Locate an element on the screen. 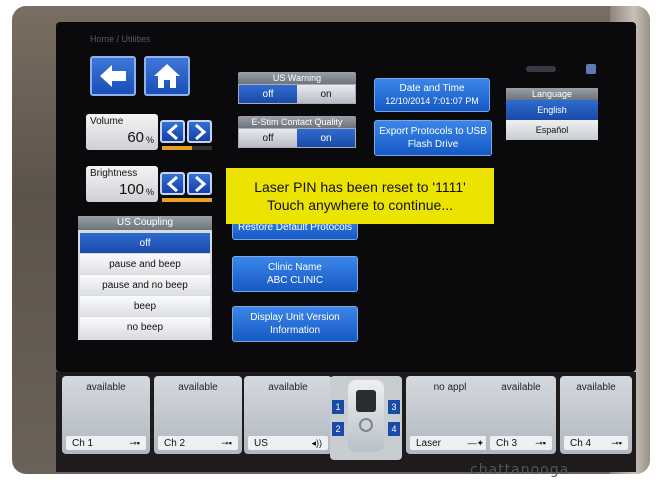 The height and width of the screenshot is (480, 656). estim-quality-control: E-Stim Contact Quality off on is located at coordinates (297, 132).